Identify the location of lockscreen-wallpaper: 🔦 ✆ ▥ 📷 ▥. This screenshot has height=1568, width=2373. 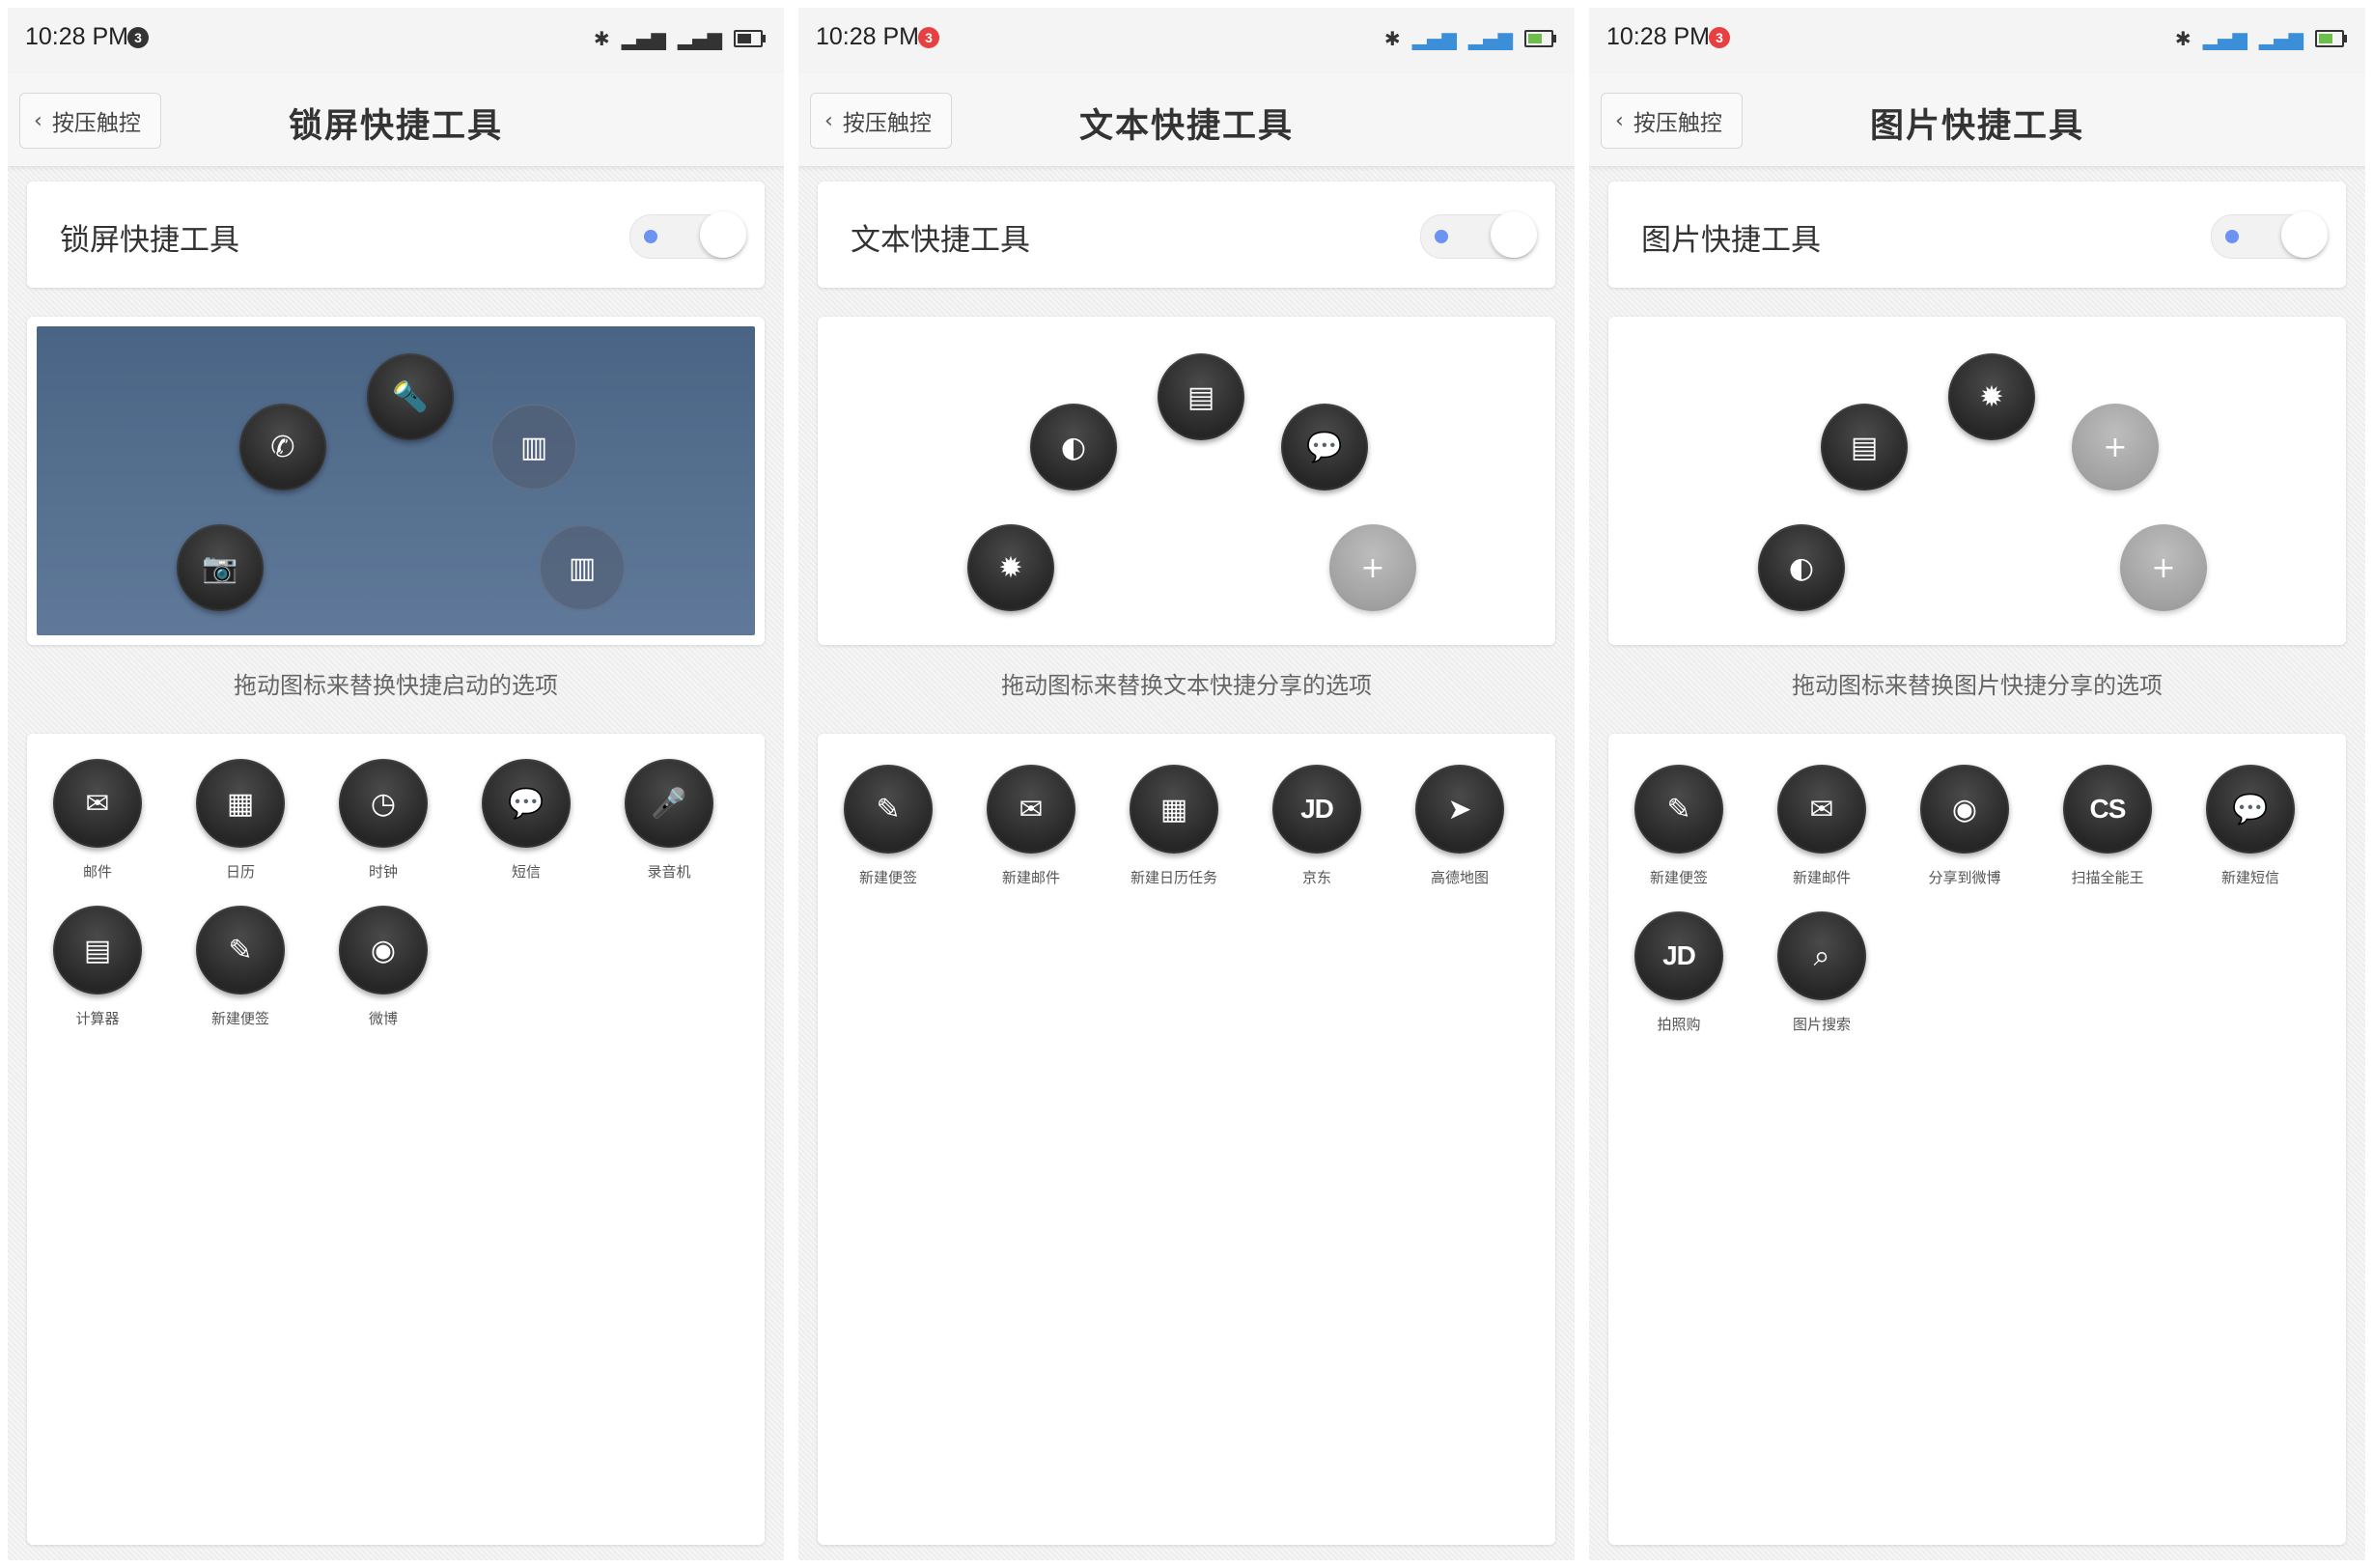
(396, 481).